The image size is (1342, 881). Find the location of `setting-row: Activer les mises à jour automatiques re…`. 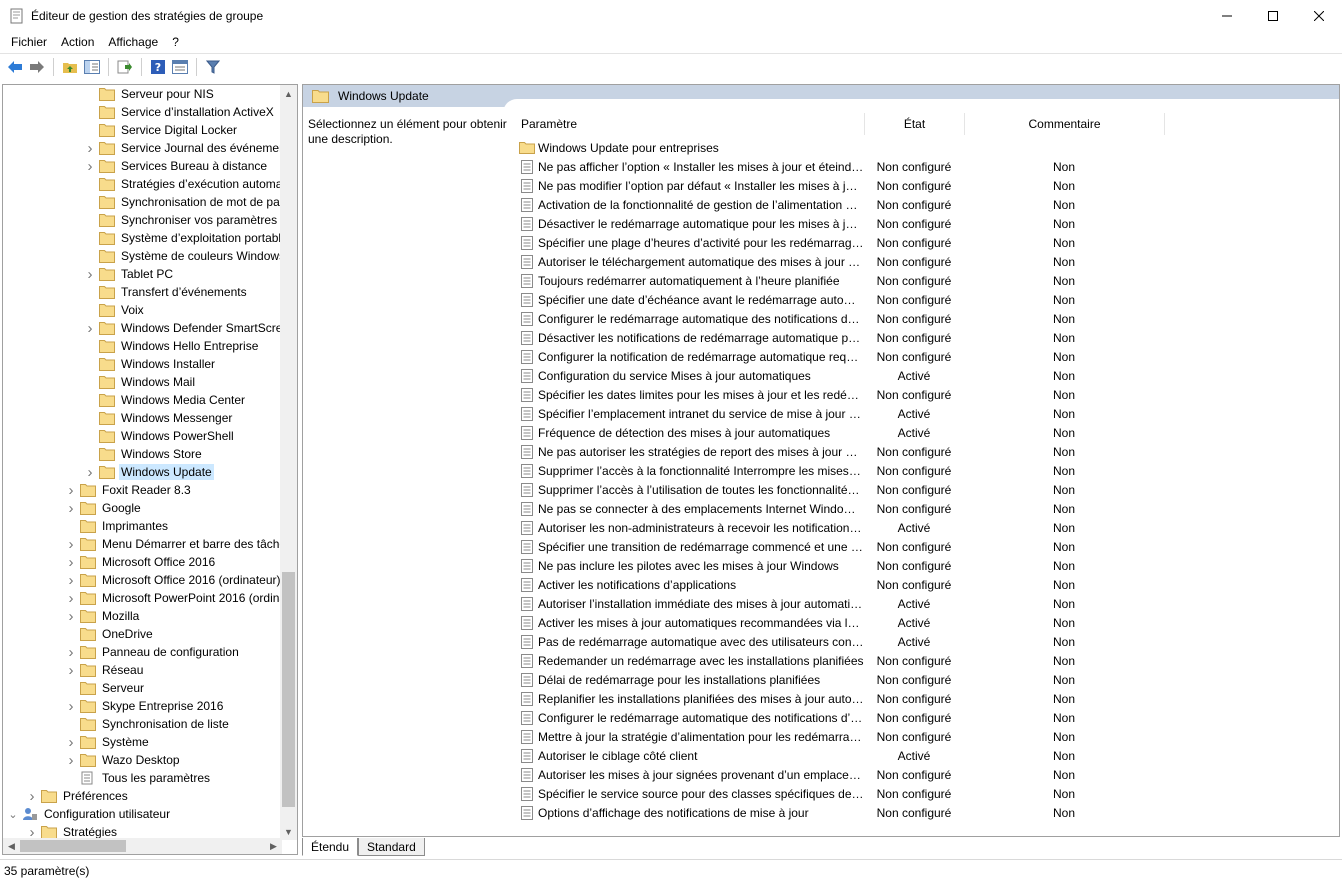

setting-row: Activer les mises à jour automatiques re… is located at coordinates (839, 622).